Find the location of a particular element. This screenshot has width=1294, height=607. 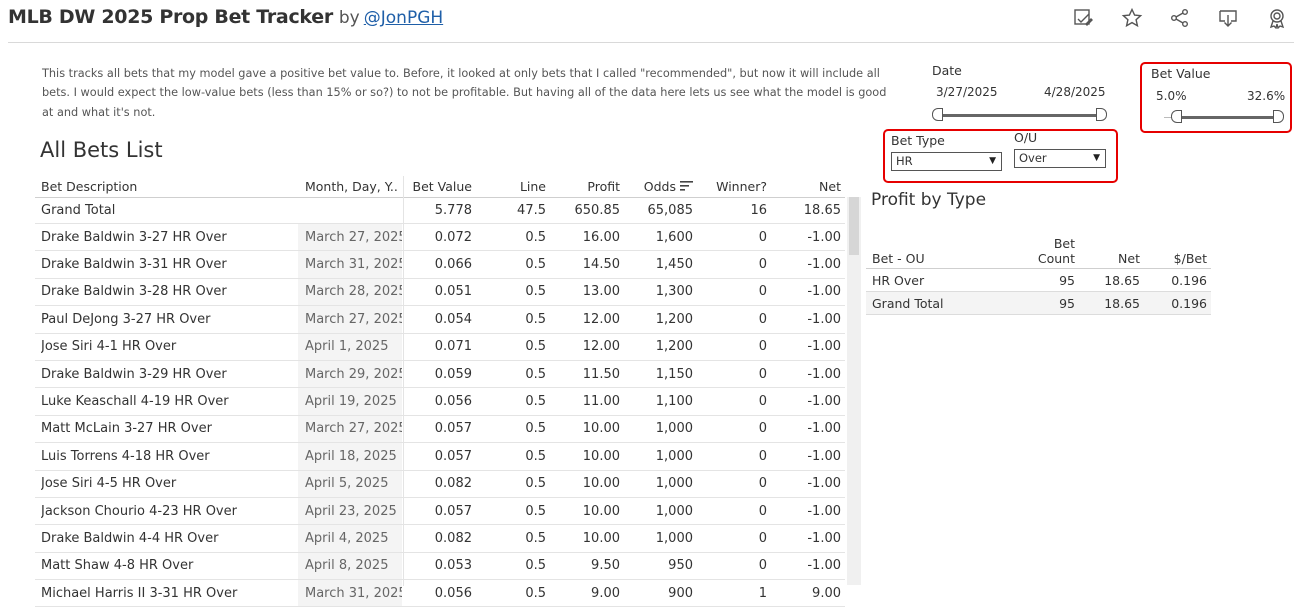

page-title: MLB DW 2025 Prop Bet Tracker is located at coordinates (170, 17).